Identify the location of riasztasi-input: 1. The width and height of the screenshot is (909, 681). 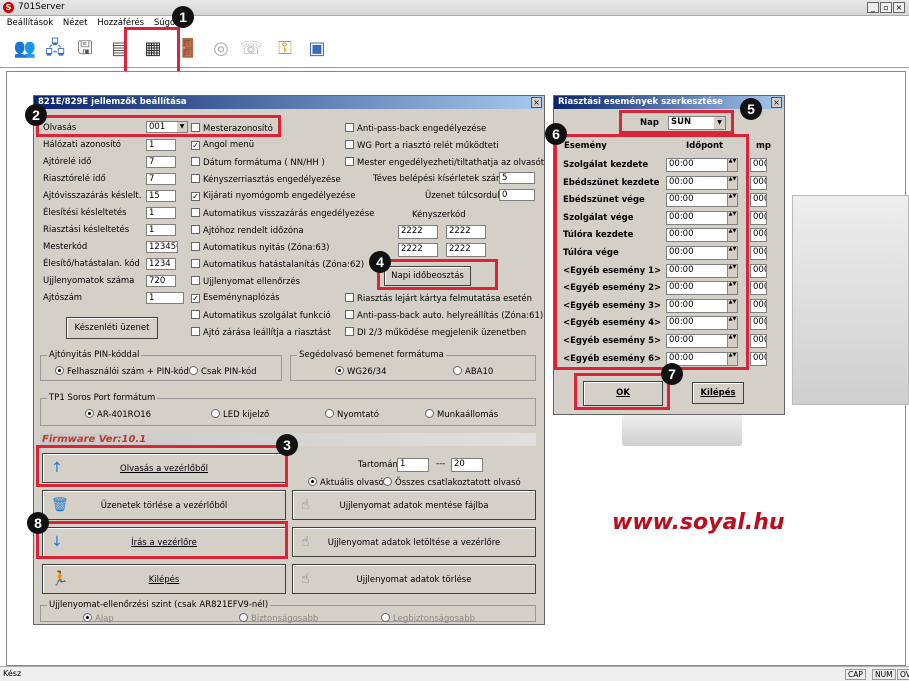
(161, 230).